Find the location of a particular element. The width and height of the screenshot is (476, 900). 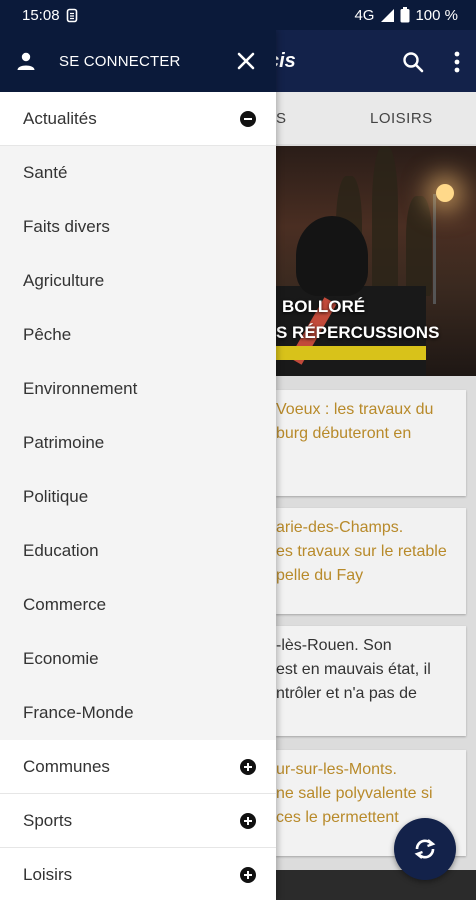

signal-icon is located at coordinates (387, 15).